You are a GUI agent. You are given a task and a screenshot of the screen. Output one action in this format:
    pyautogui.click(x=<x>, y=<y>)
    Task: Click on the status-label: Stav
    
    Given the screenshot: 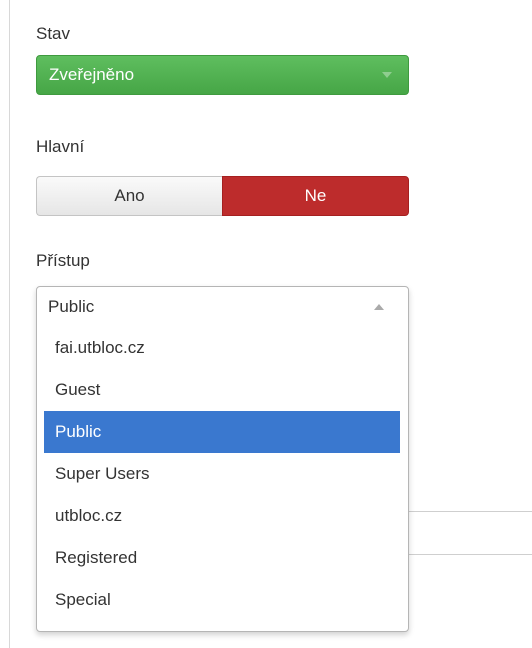 What is the action you would take?
    pyautogui.click(x=53, y=33)
    